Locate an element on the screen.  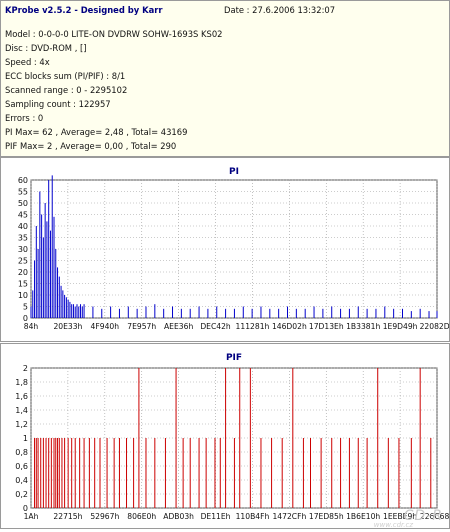
pi-y-tick-label: 45 is located at coordinates (23, 215).